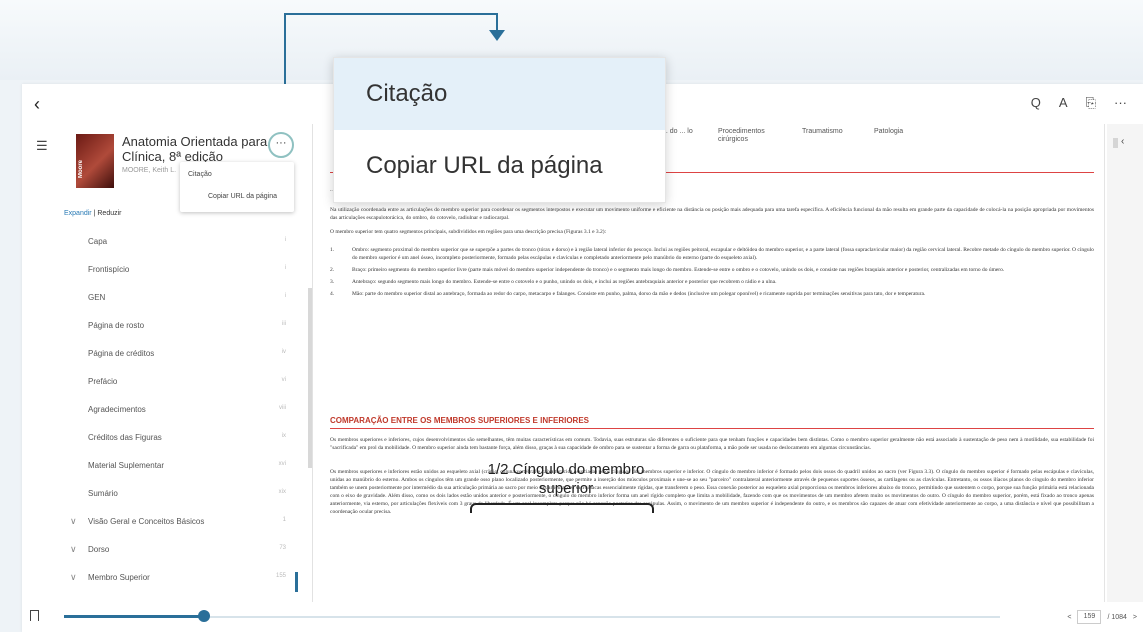 This screenshot has width=1143, height=632. Describe the element at coordinates (180, 438) in the screenshot. I see `toc-item: Créditos das Figuras ix` at that location.